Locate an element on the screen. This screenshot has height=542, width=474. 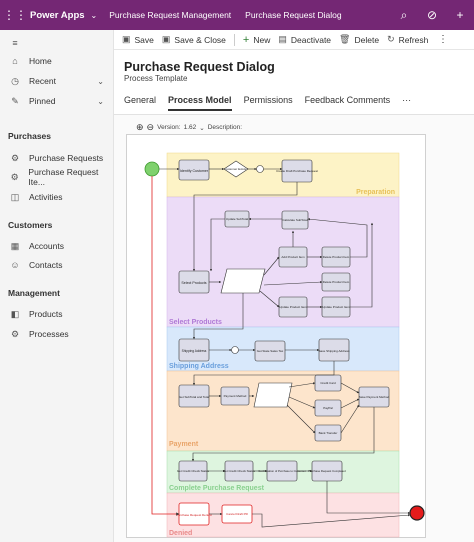
gateway-product-action is located at coordinates (243, 281).